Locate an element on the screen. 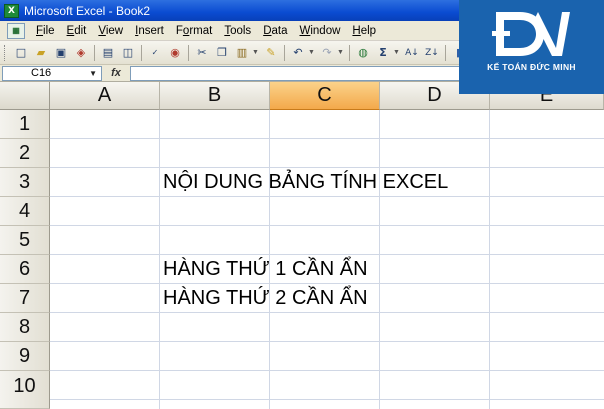  row-header-8: 8 is located at coordinates (25, 327).